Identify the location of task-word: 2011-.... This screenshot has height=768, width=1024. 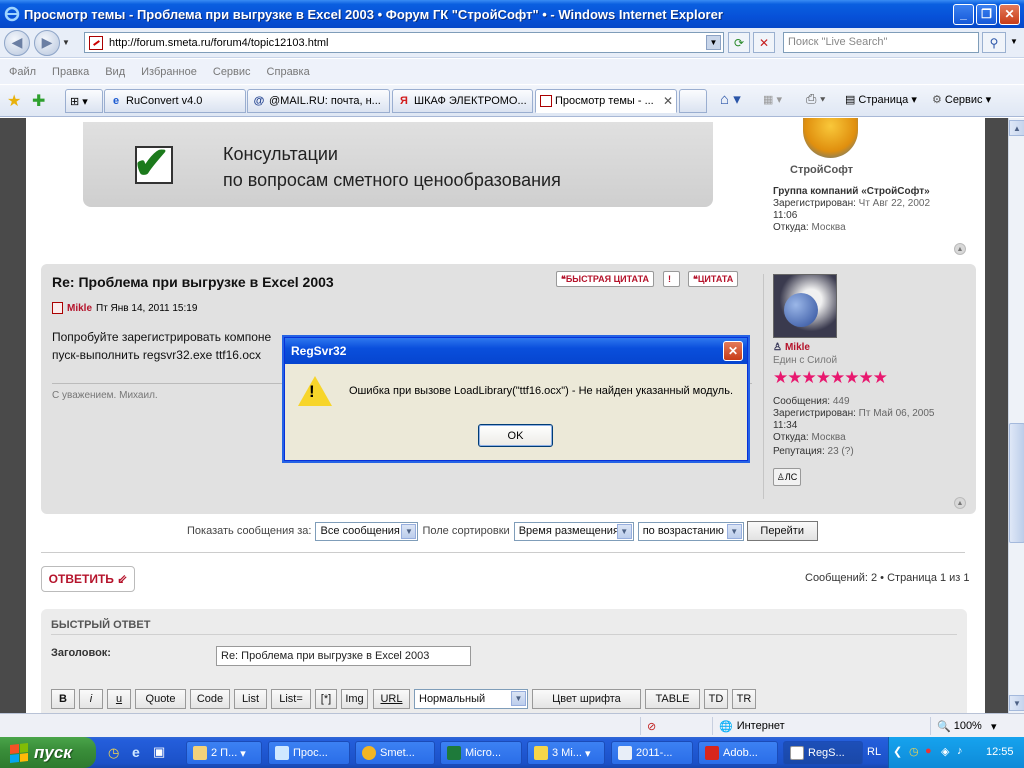
(652, 753).